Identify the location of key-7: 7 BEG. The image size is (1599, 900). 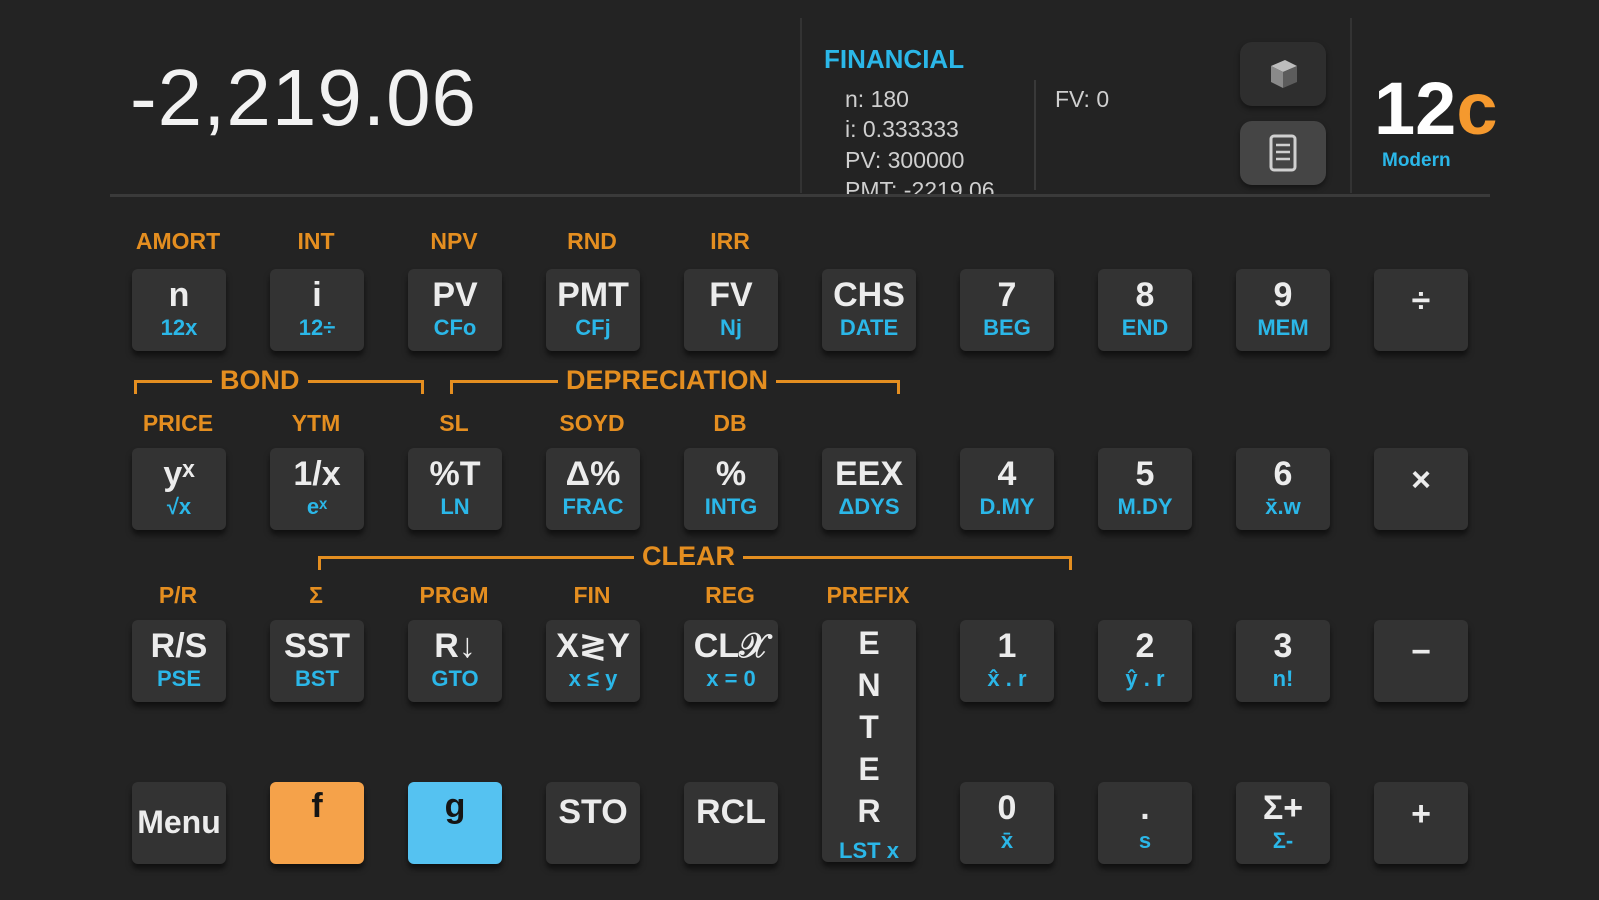
(1007, 310).